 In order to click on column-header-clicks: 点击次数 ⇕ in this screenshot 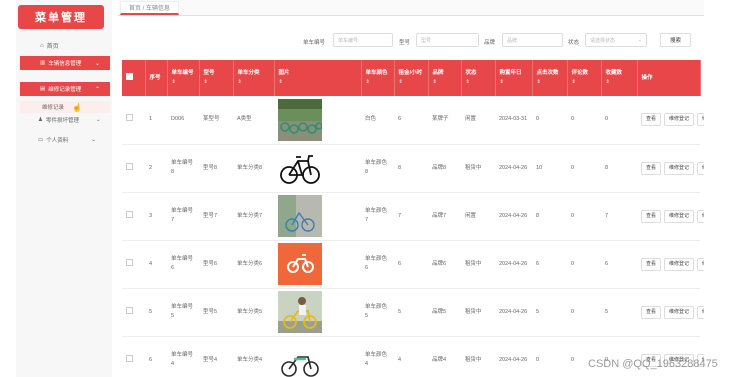, I will do `click(550, 78)`.